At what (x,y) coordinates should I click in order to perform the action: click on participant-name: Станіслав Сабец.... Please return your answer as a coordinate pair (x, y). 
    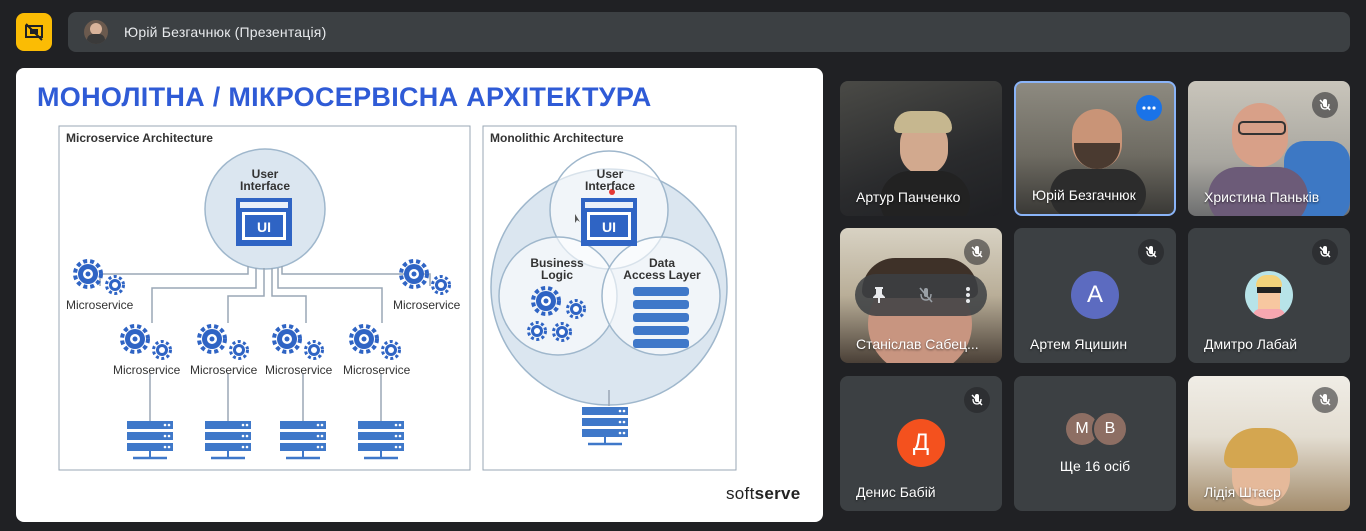
    Looking at the image, I should click on (917, 344).